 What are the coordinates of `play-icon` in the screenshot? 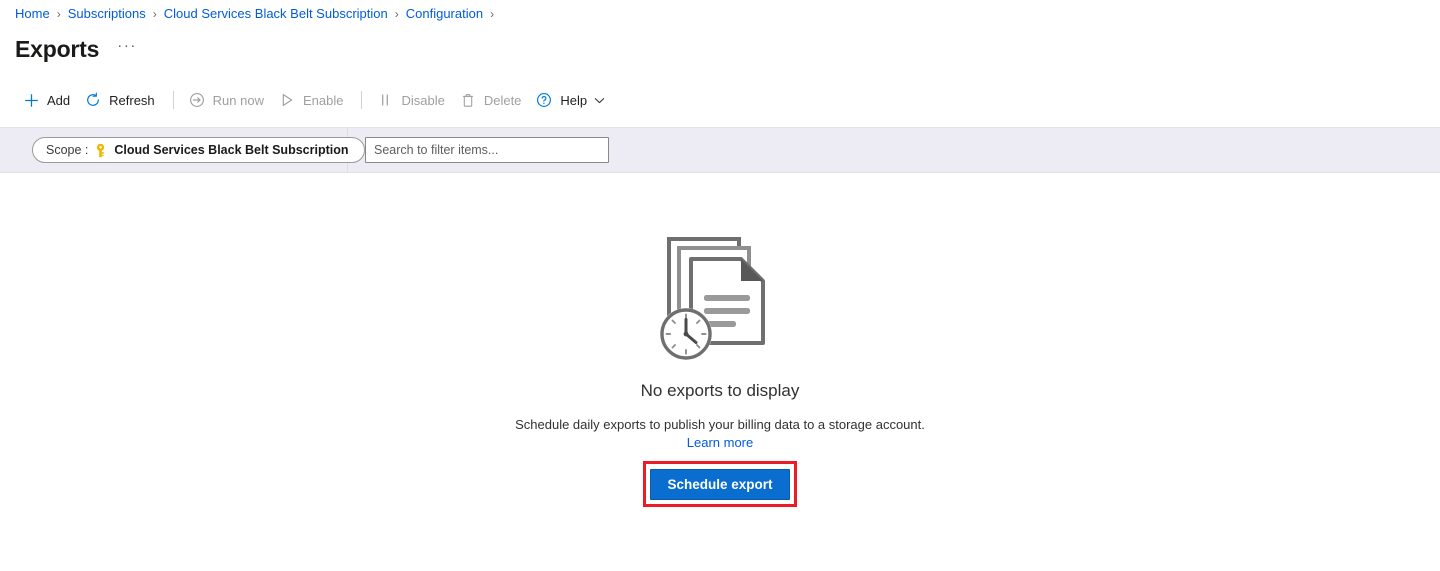 It's located at (287, 100).